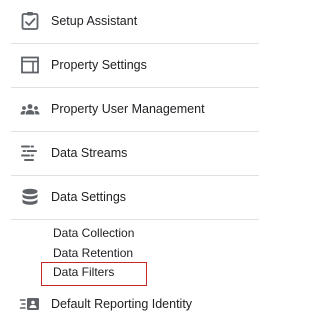 This screenshot has height=327, width=320. Describe the element at coordinates (30, 304) in the screenshot. I see `reporting-identity-icon` at that location.